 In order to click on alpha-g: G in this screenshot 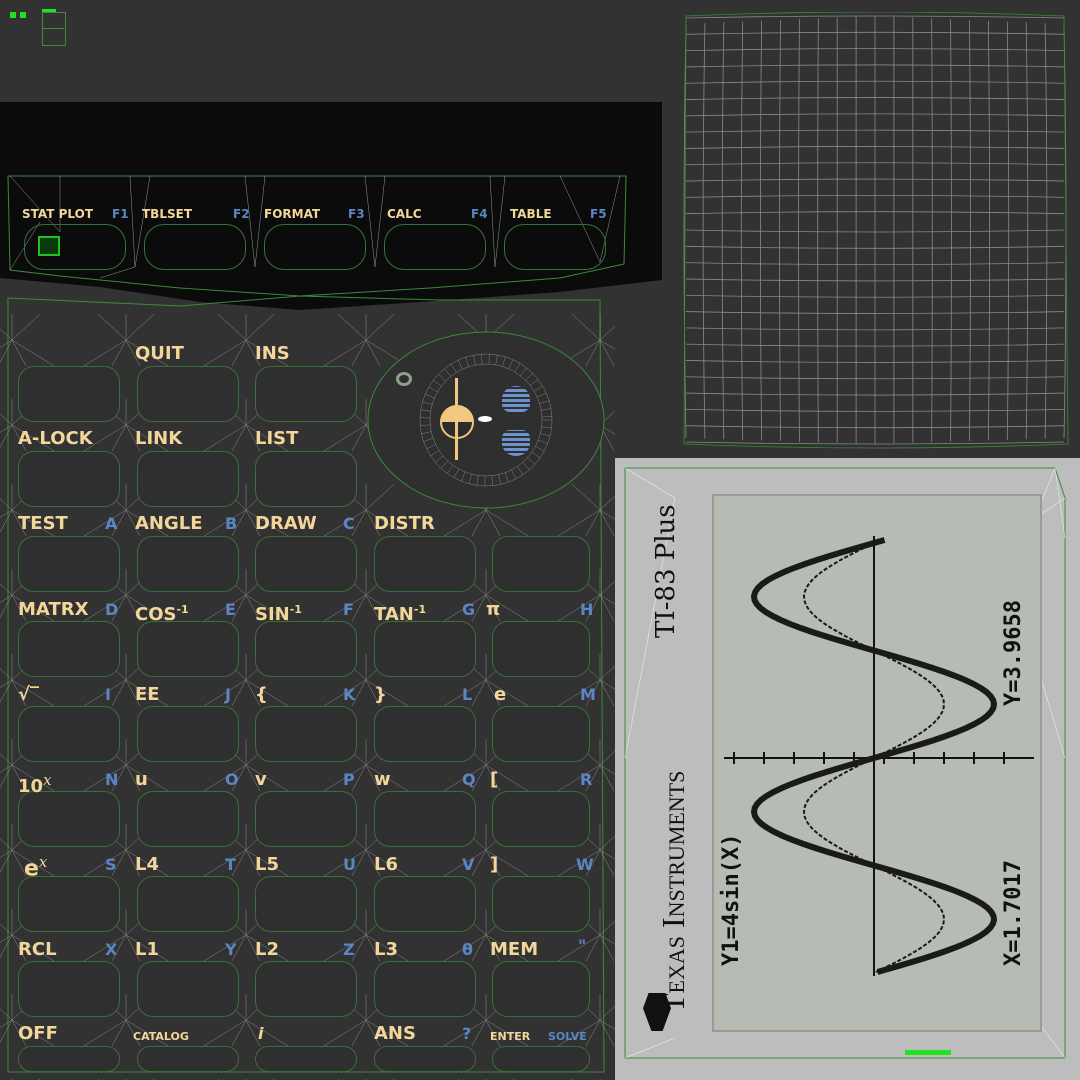, I will do `click(469, 609)`.